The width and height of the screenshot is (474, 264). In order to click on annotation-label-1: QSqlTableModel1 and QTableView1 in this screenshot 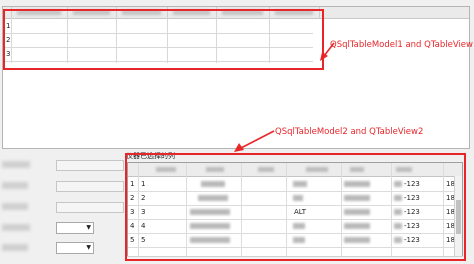, I will do `click(402, 45)`.